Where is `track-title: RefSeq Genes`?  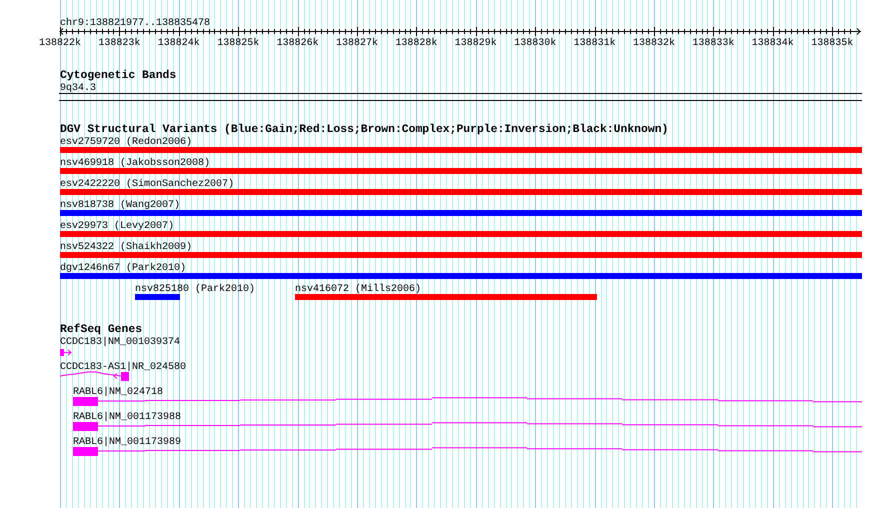
track-title: RefSeq Genes is located at coordinates (101, 330).